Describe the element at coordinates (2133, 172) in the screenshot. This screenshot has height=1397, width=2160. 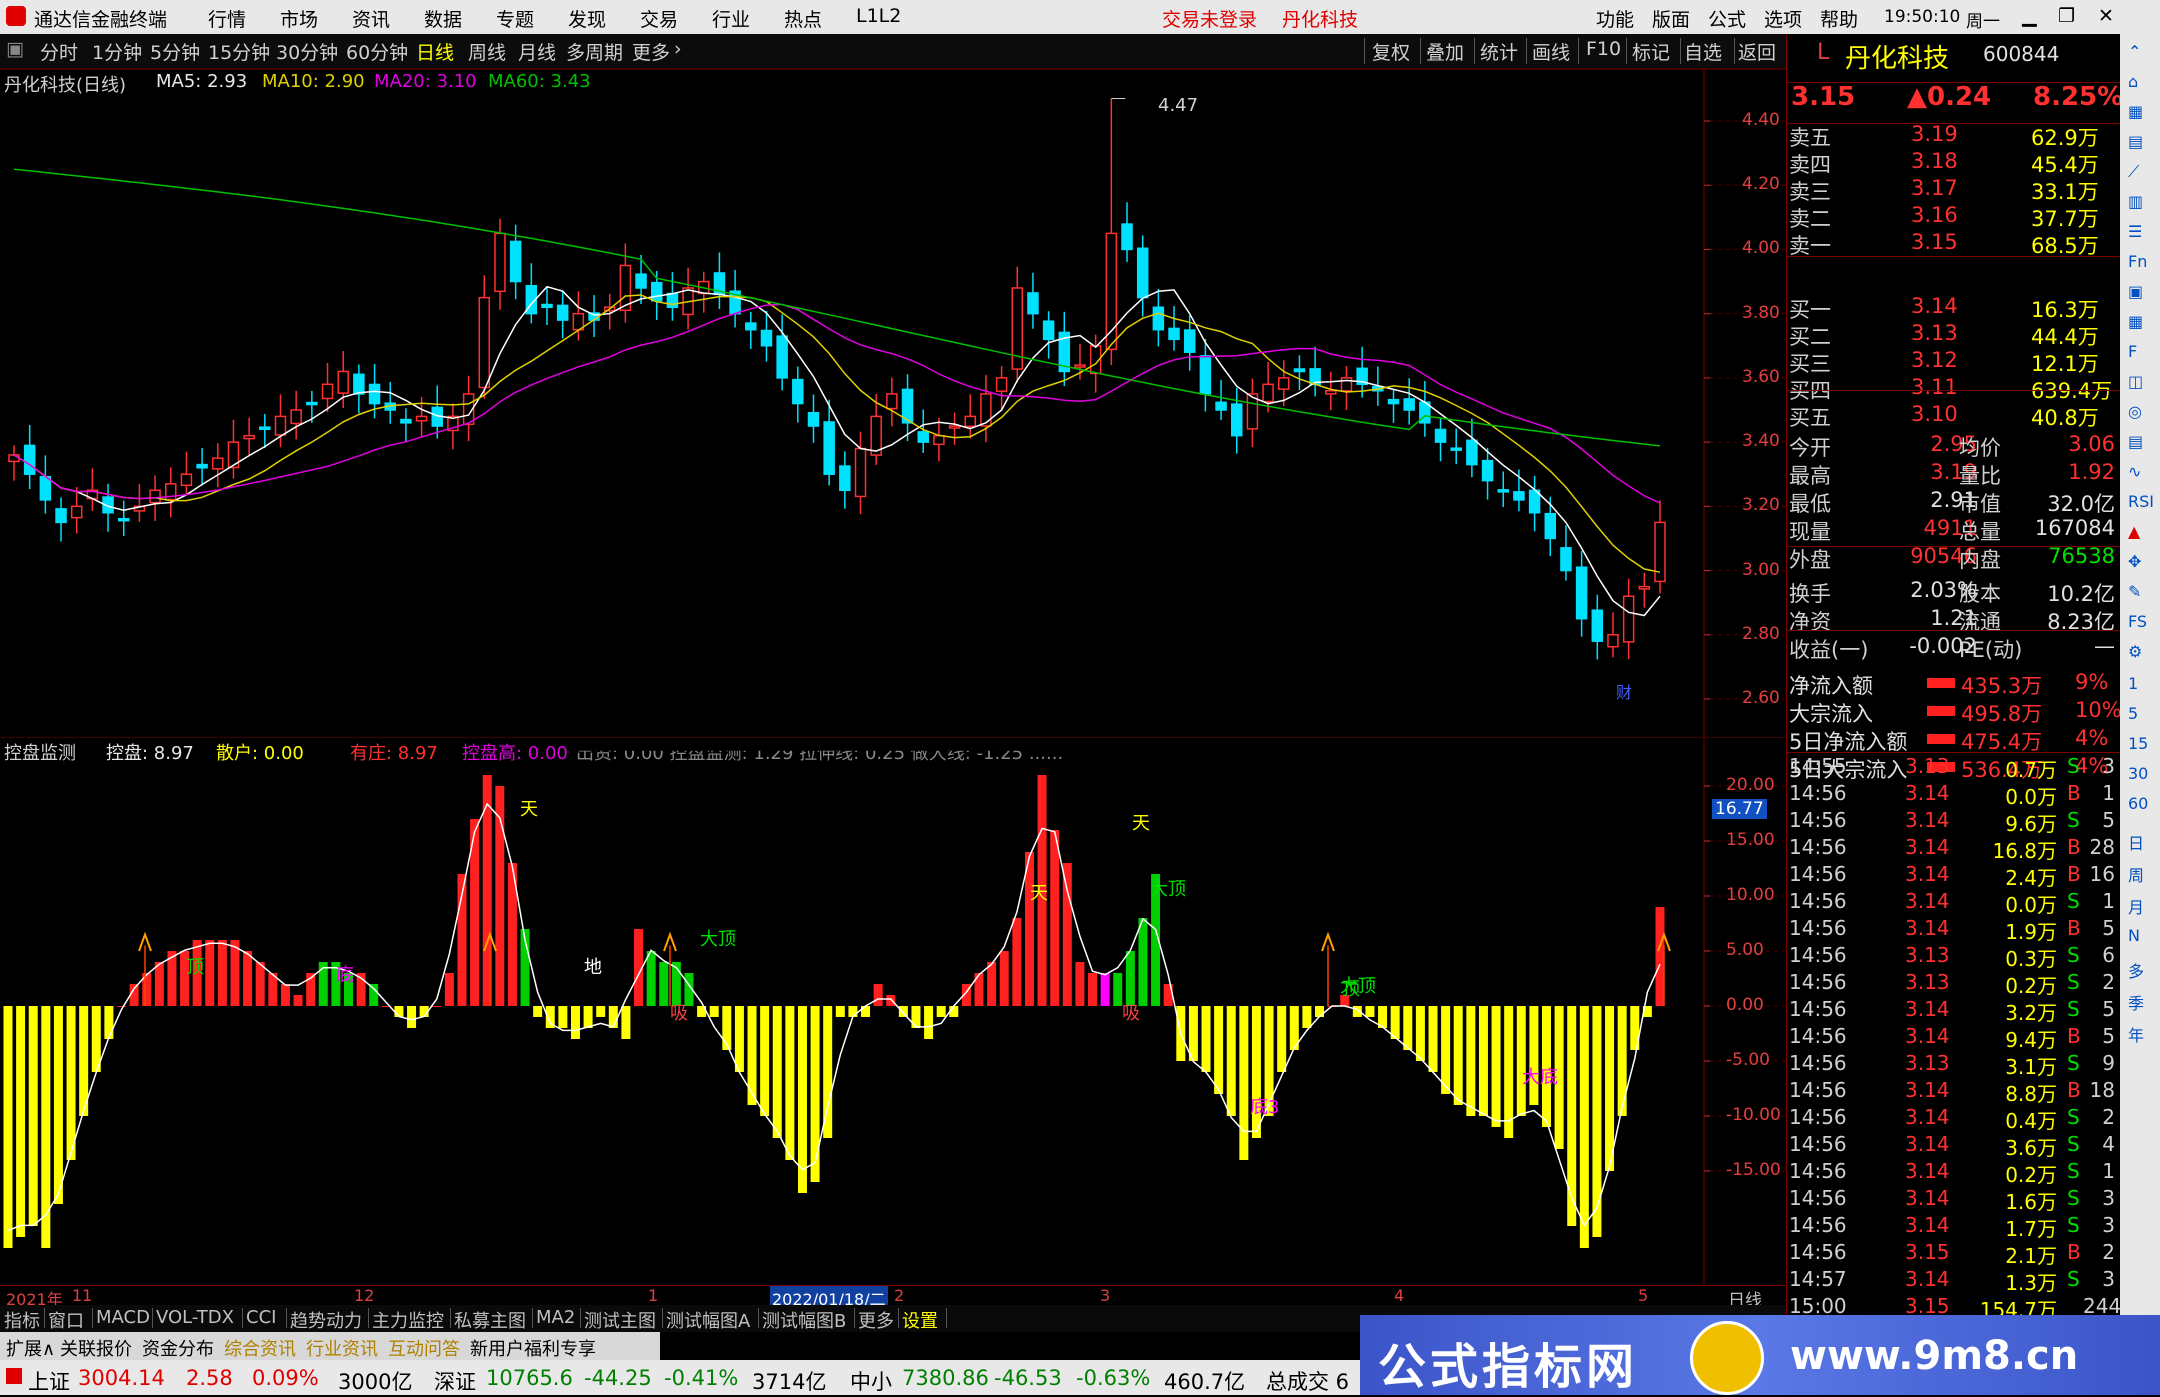
I see `trend-icon: ⟋` at that location.